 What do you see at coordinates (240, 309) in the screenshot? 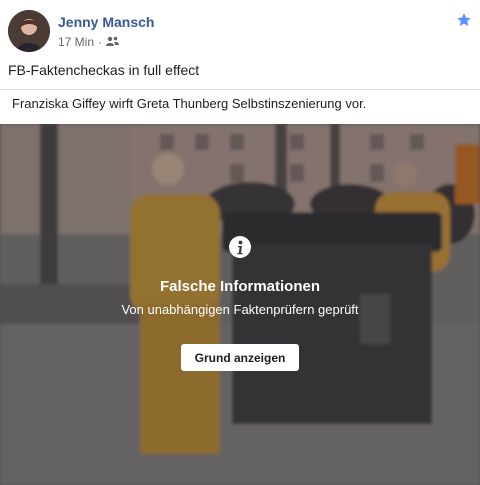
I see `warning-subtitle: Von unabhängigen Faktenprüfern geprüft` at bounding box center [240, 309].